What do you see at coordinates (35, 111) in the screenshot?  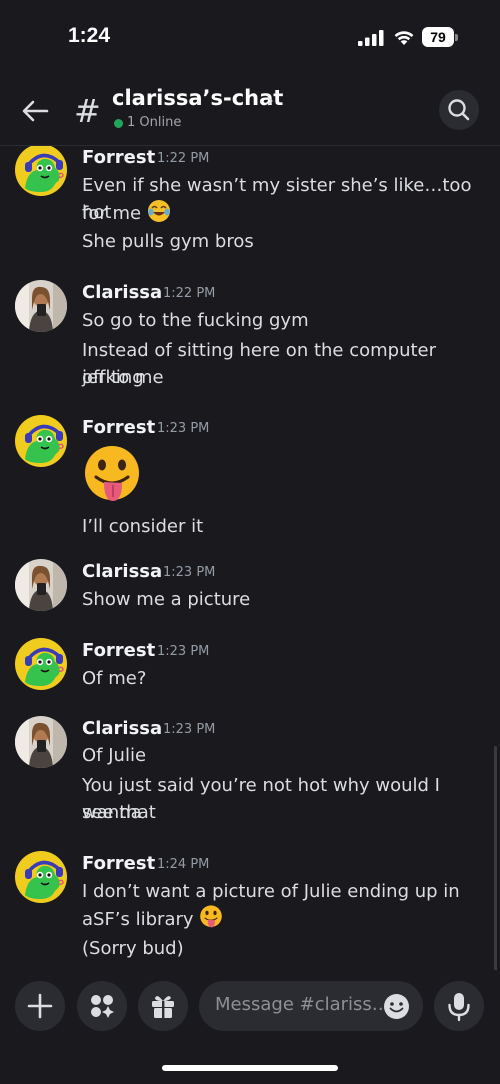 I see `back-arrow-icon` at bounding box center [35, 111].